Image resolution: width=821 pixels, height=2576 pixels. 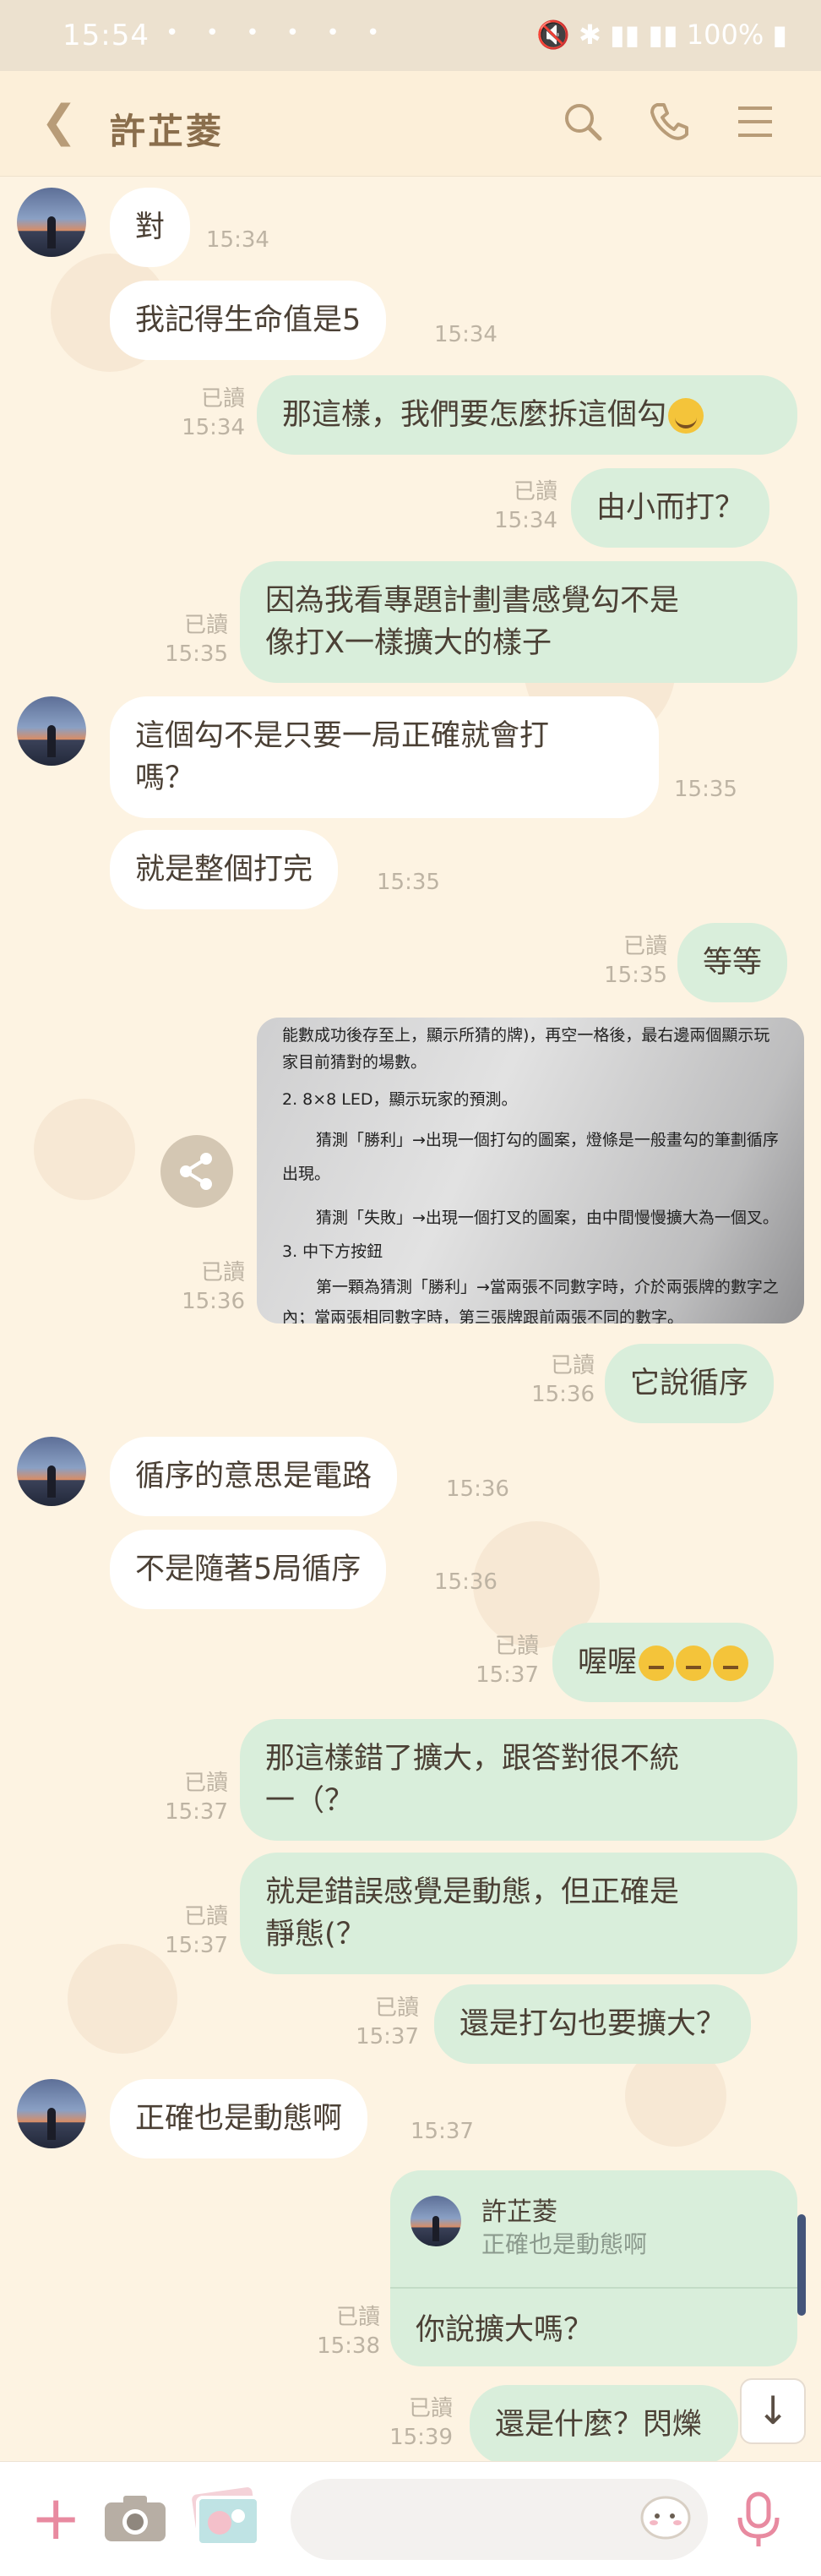 What do you see at coordinates (421, 2437) in the screenshot?
I see `message-time: 15:39` at bounding box center [421, 2437].